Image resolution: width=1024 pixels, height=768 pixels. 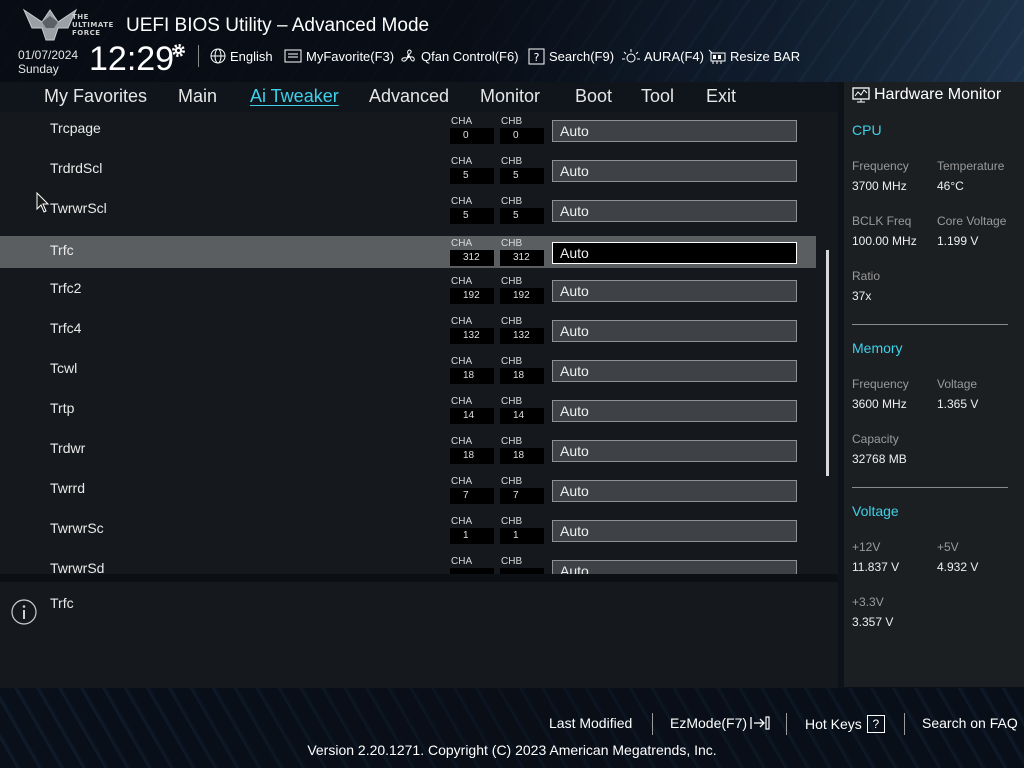 I want to click on cpu-heading: CPU, so click(x=867, y=130).